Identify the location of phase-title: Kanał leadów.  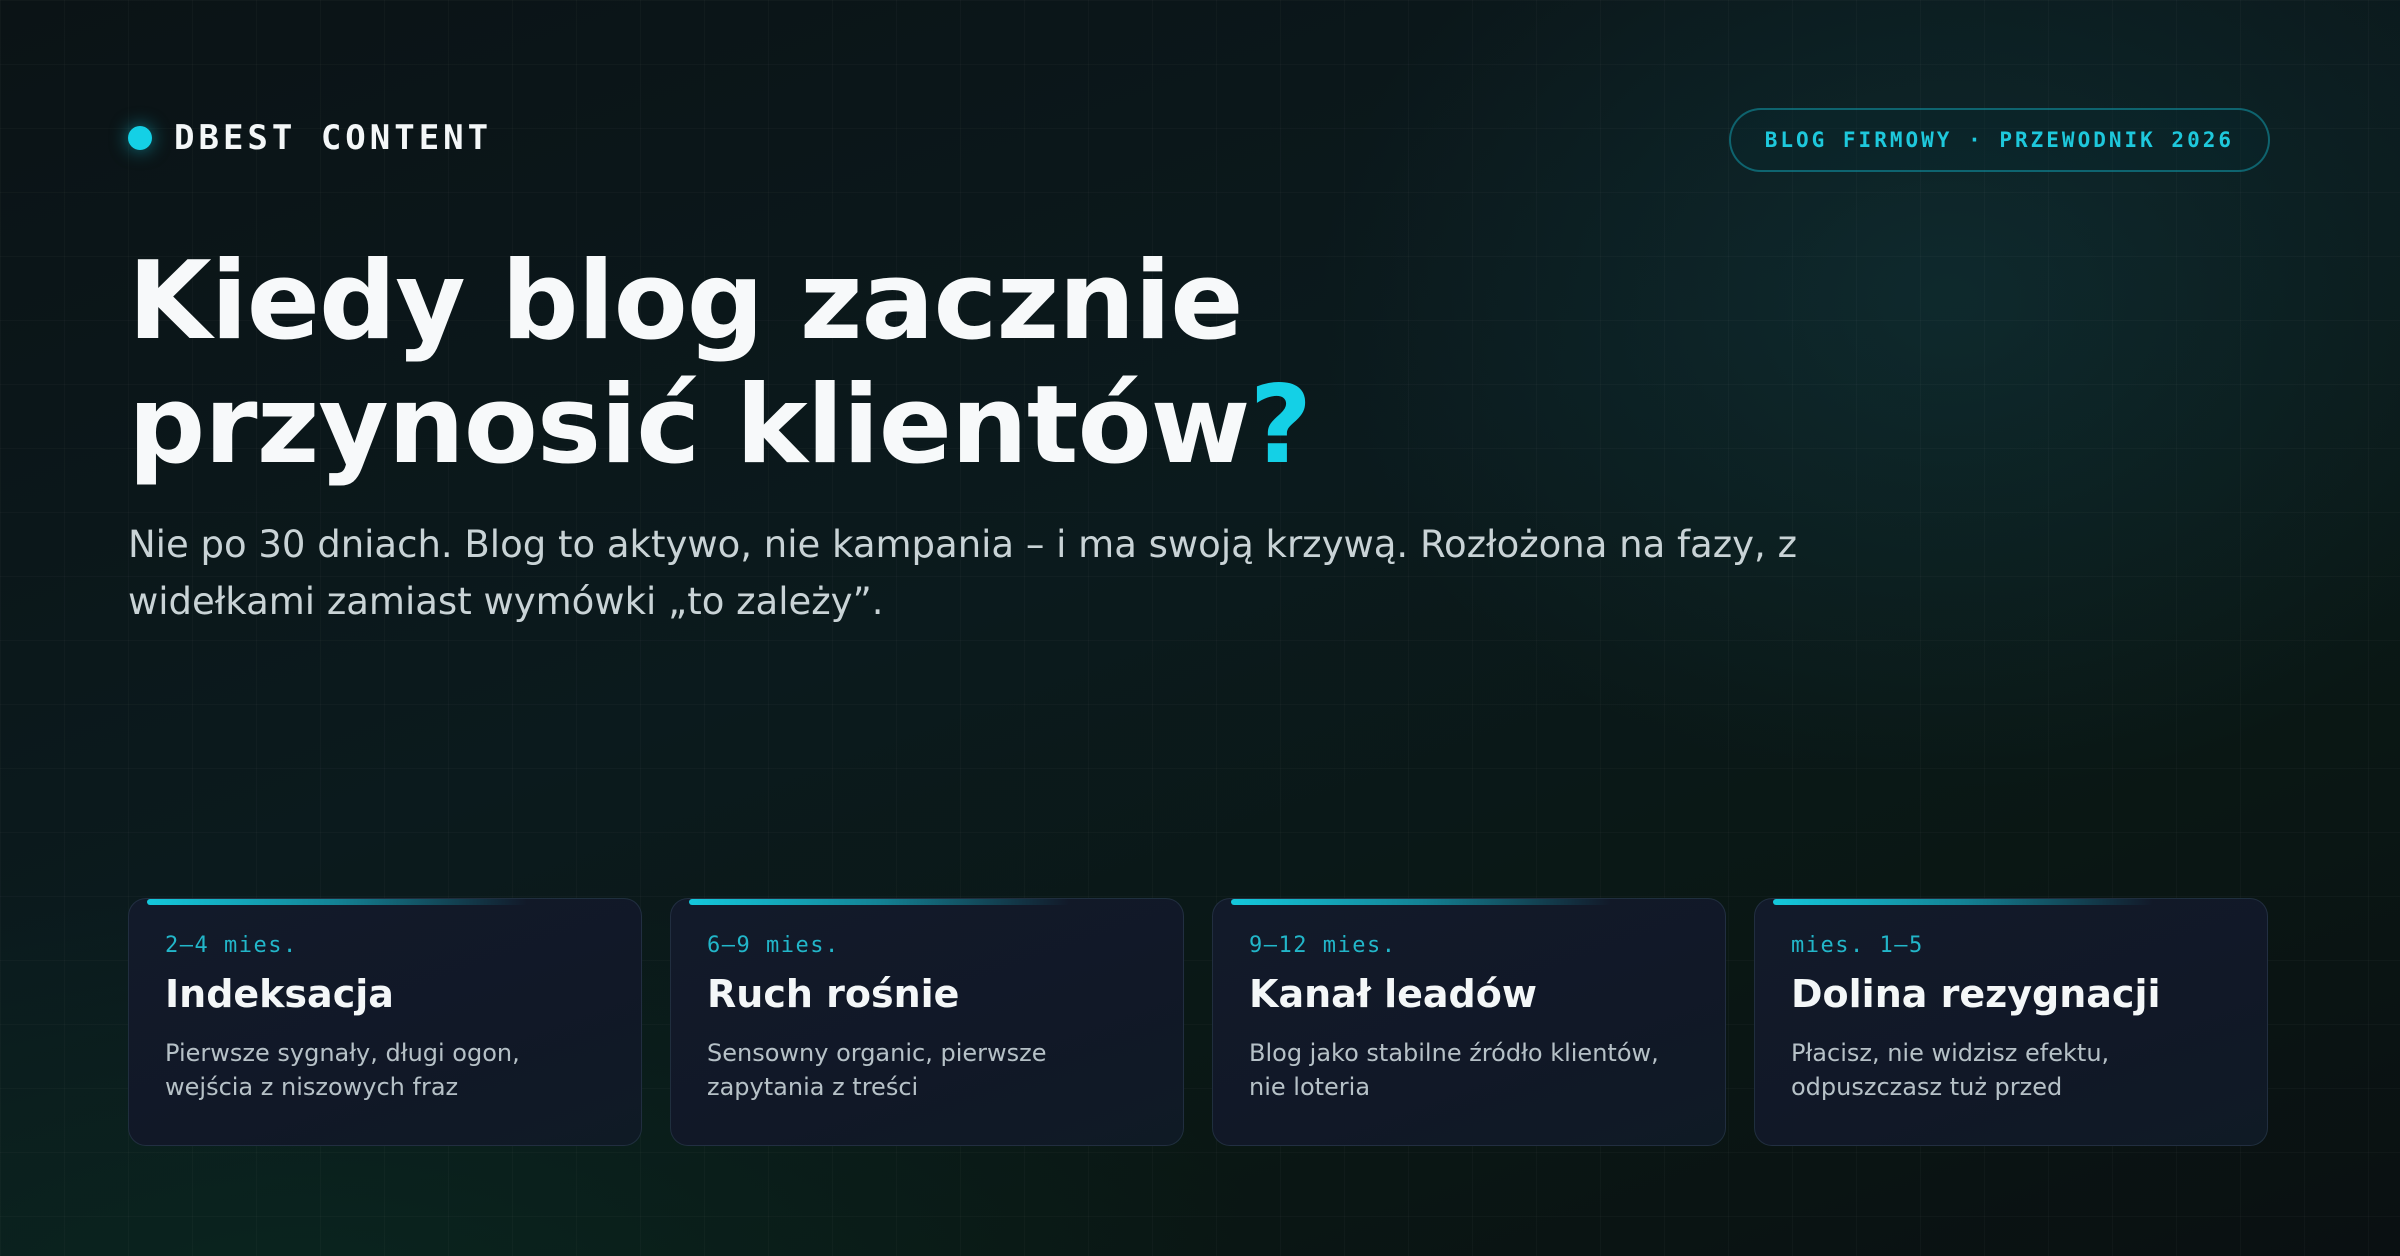
(1393, 994).